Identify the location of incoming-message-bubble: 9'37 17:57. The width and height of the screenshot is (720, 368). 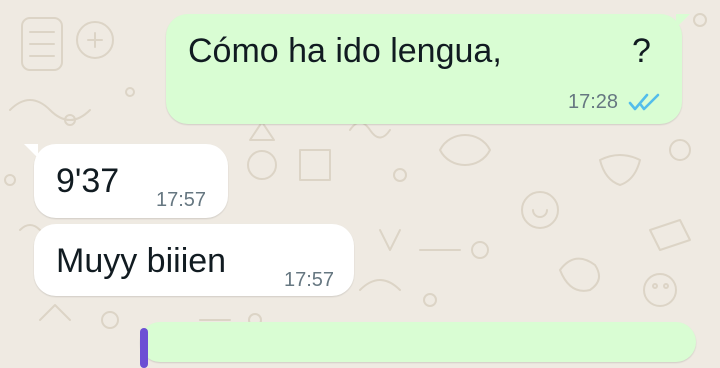
(131, 181).